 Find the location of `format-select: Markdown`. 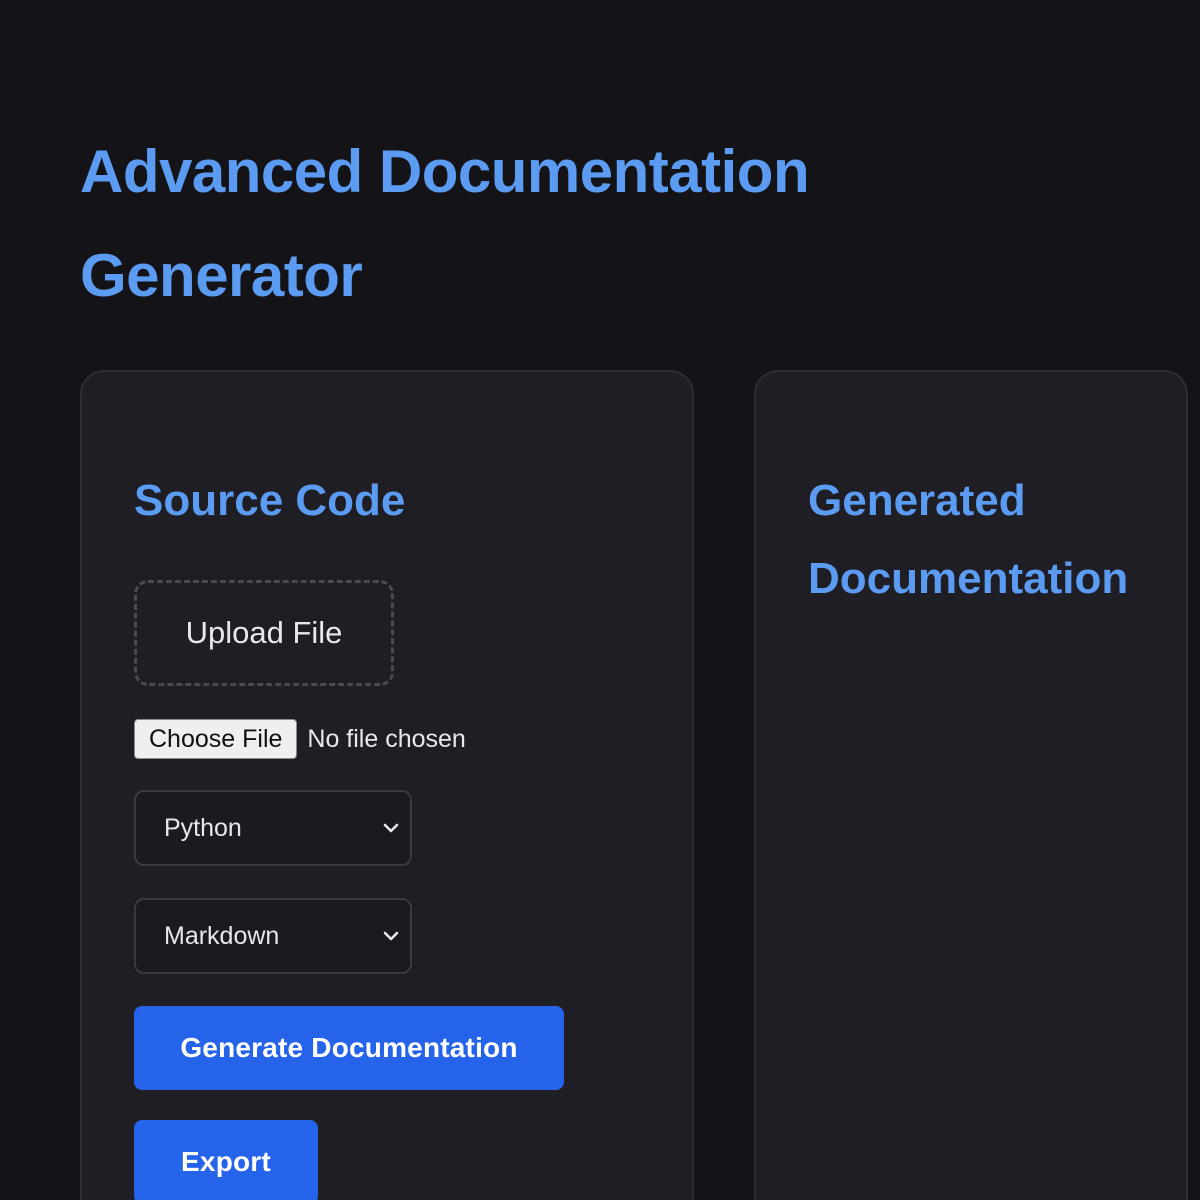

format-select: Markdown is located at coordinates (273, 936).